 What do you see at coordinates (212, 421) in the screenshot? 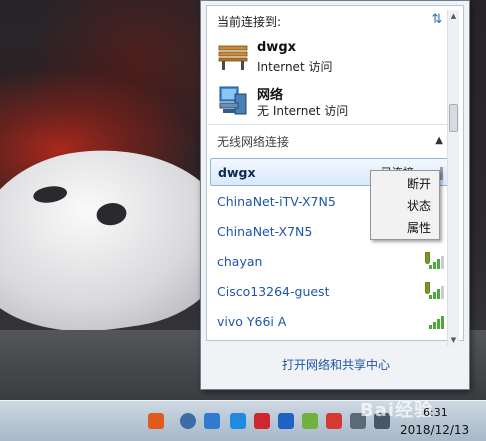
I see `app-icon` at bounding box center [212, 421].